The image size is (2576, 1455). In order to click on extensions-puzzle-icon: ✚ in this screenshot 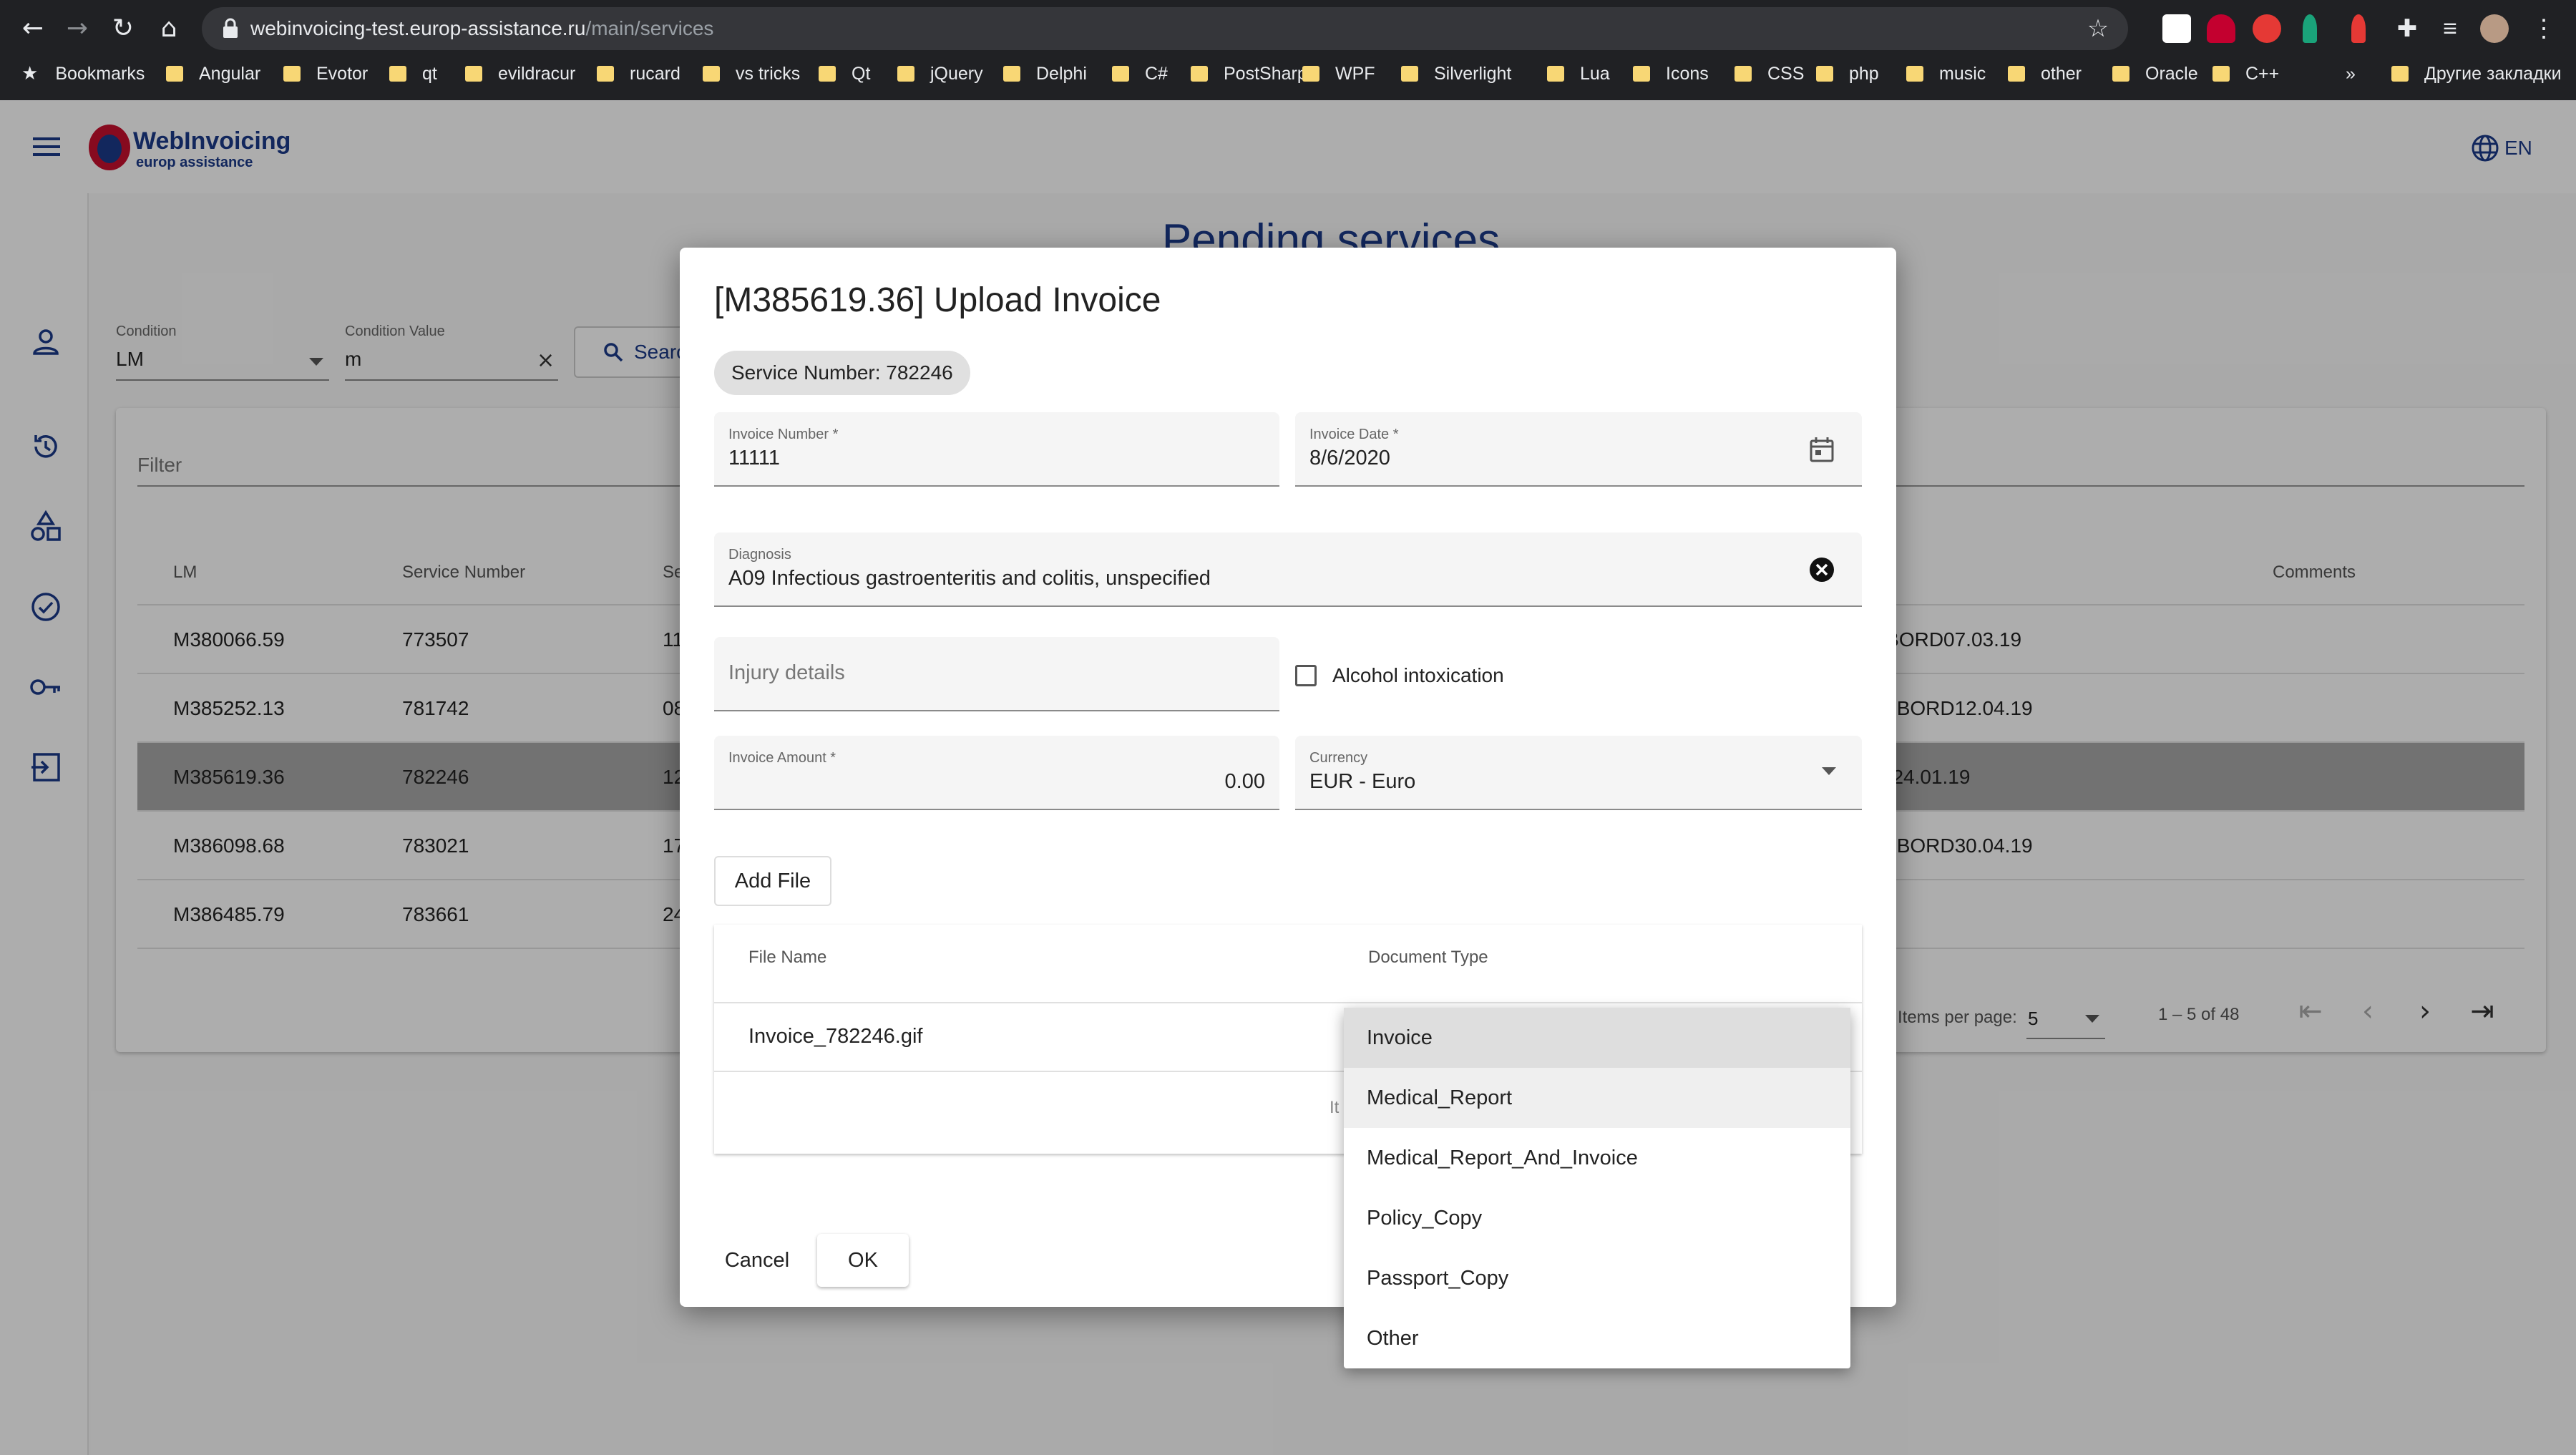, I will do `click(2407, 28)`.